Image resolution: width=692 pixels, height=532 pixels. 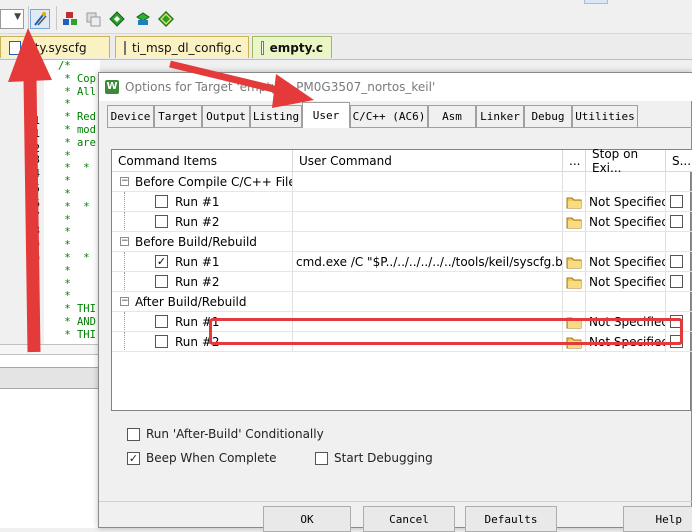 I want to click on cancel-button: Cancel, so click(x=409, y=519).